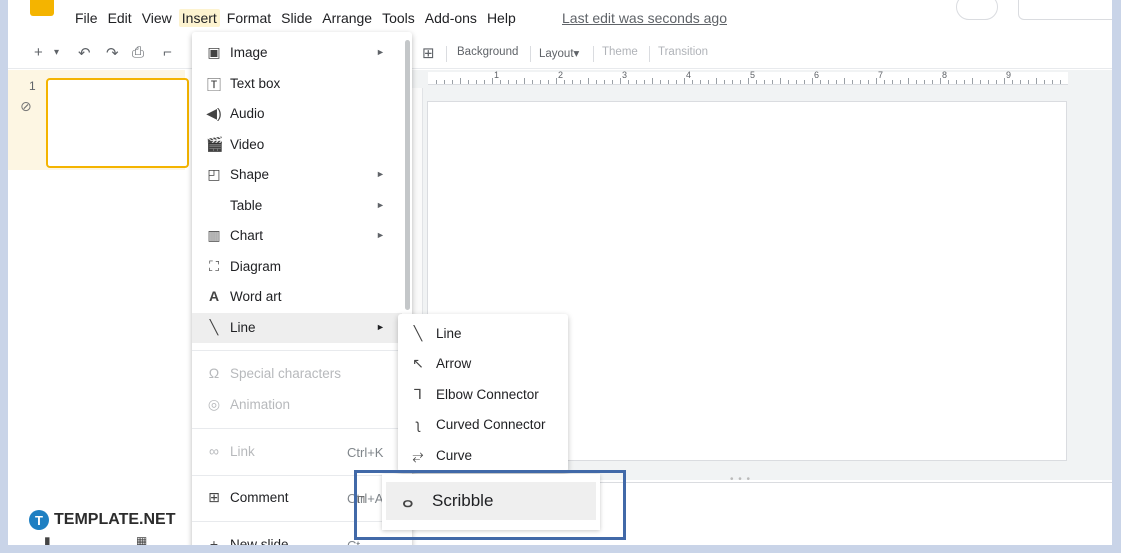 The height and width of the screenshot is (553, 1121). What do you see at coordinates (86, 18) in the screenshot?
I see `menu-file: File` at bounding box center [86, 18].